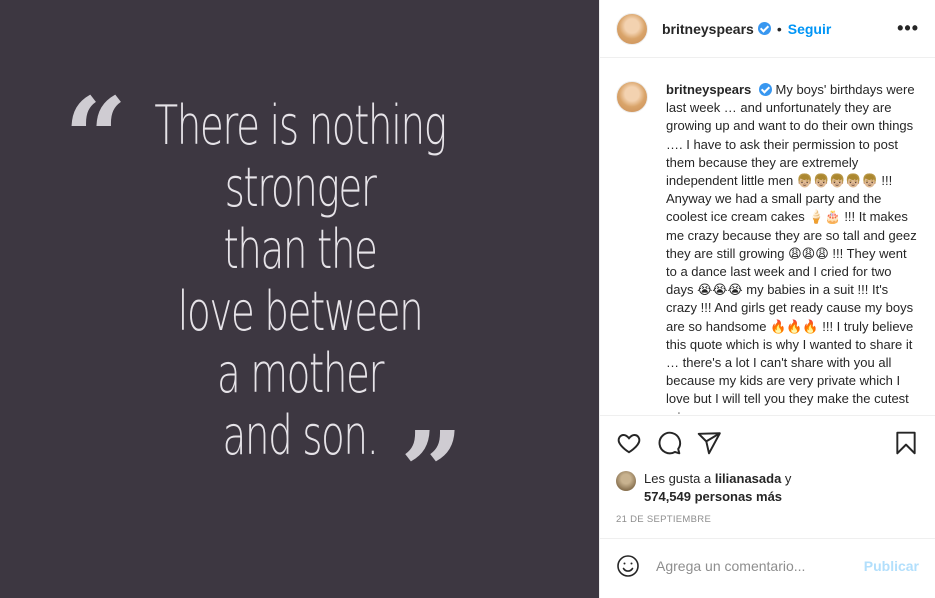 The height and width of the screenshot is (598, 935). Describe the element at coordinates (906, 443) in the screenshot. I see `bookmark-icon` at that location.